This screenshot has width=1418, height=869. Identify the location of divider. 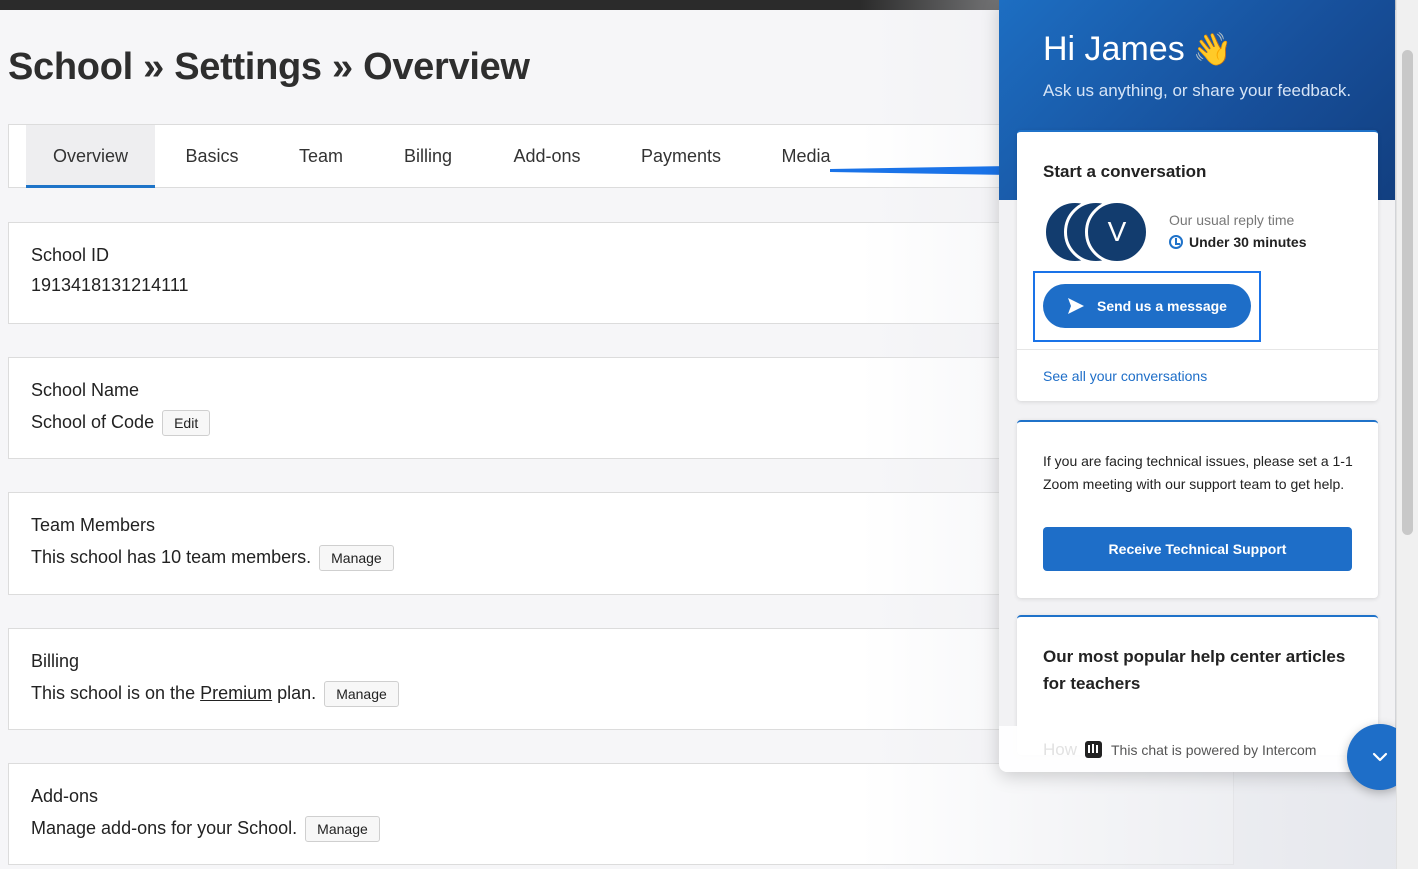
(1197, 349).